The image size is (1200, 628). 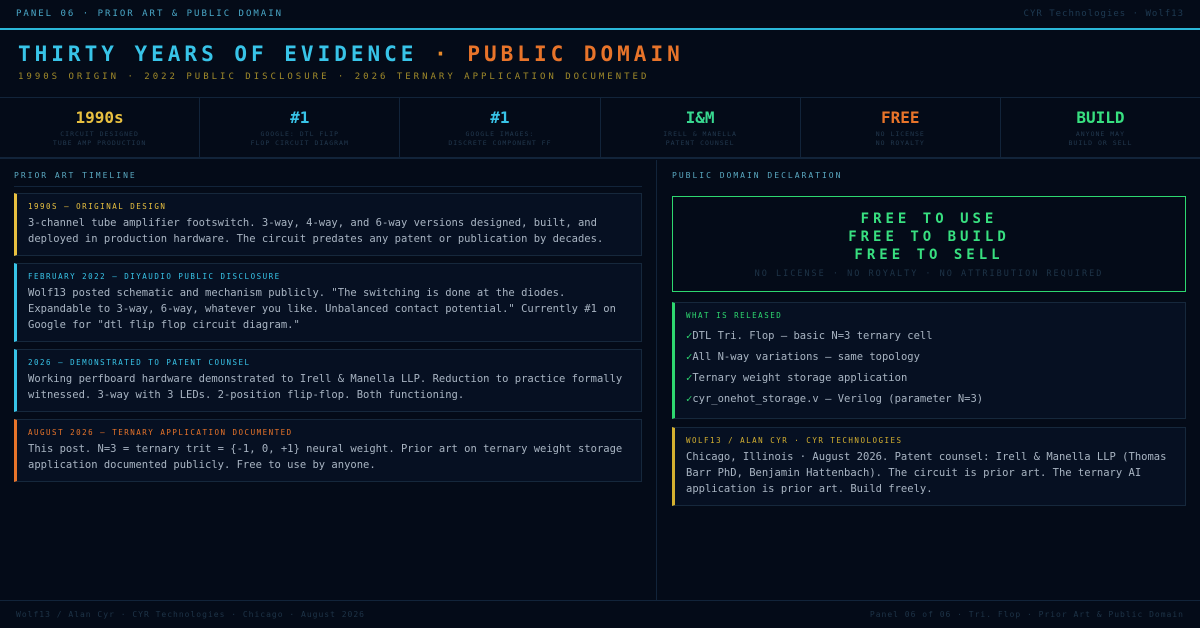 I want to click on stat-label: GOOGLE: DTL FLIP FLOP CIRCUIT DIAGRAM, so click(x=299, y=138).